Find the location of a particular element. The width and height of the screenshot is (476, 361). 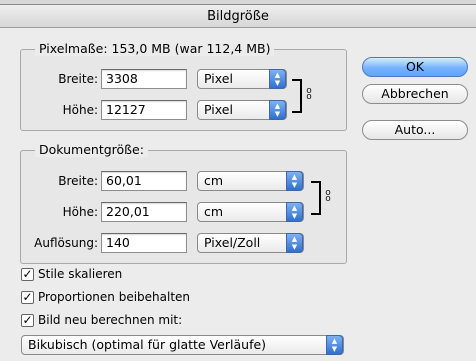

doc-link-bracket is located at coordinates (316, 198).